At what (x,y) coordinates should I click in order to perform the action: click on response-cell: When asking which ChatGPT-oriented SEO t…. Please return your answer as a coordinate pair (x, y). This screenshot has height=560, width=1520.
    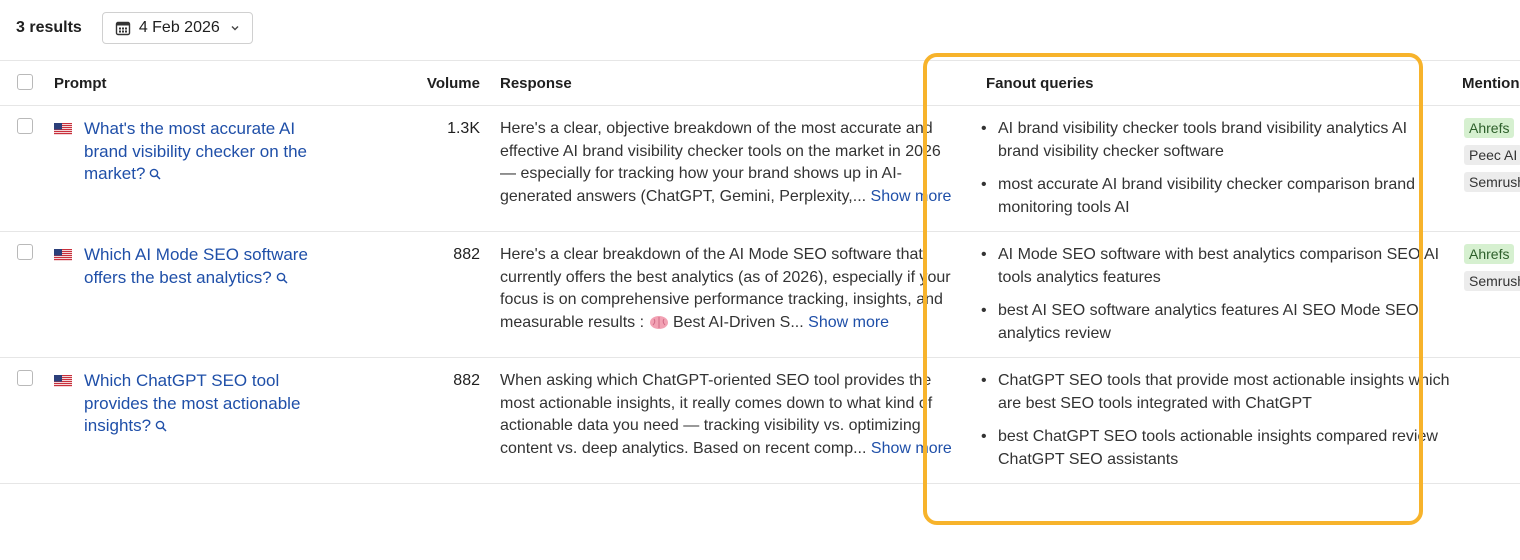
    Looking at the image, I should click on (735, 421).